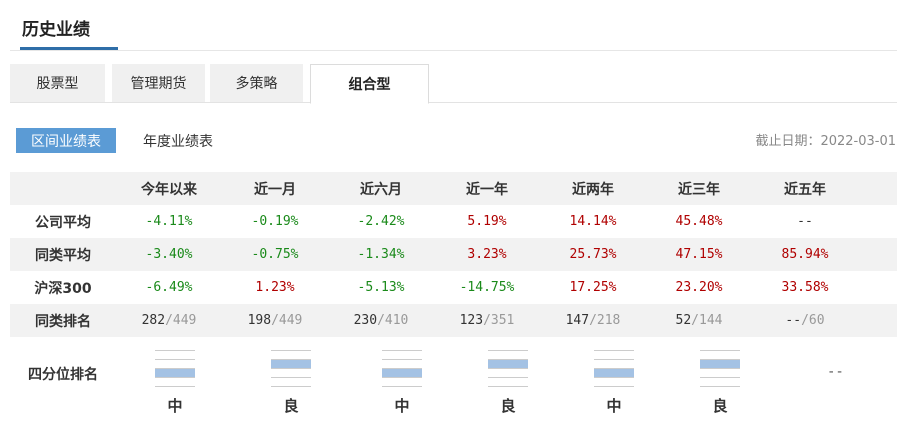  Describe the element at coordinates (825, 141) in the screenshot. I see `deadline-date: 截止日期：2022-03-01` at that location.